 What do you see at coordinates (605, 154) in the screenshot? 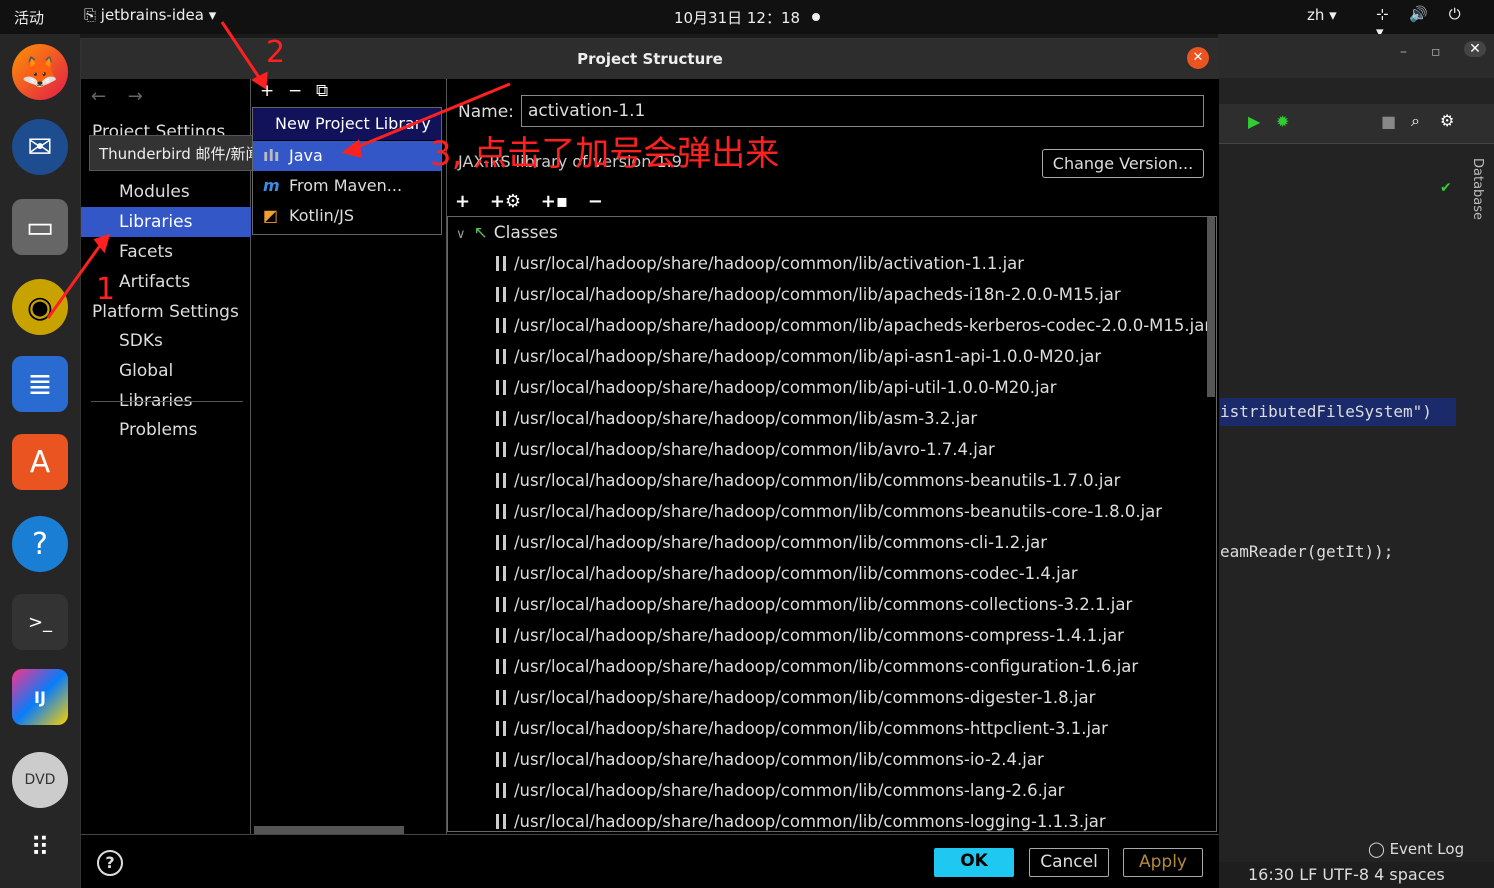
I see `annotation-3: 3, 点击了加号会弹出来` at bounding box center [605, 154].